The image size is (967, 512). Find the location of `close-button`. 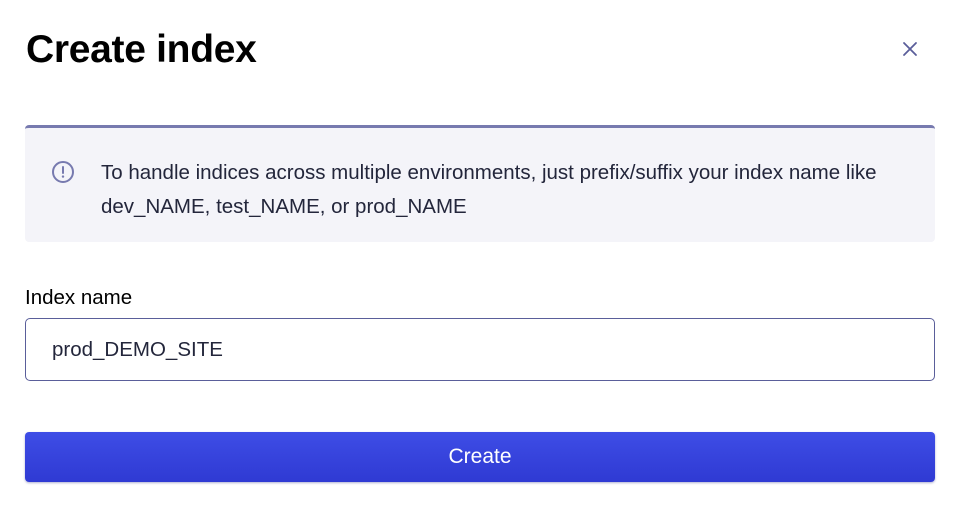

close-button is located at coordinates (910, 49).